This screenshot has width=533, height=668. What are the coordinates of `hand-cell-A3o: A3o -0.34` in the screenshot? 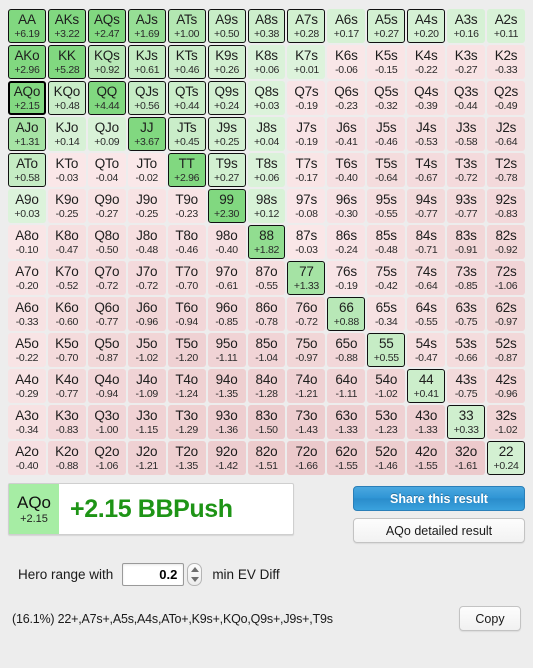 It's located at (27, 422).